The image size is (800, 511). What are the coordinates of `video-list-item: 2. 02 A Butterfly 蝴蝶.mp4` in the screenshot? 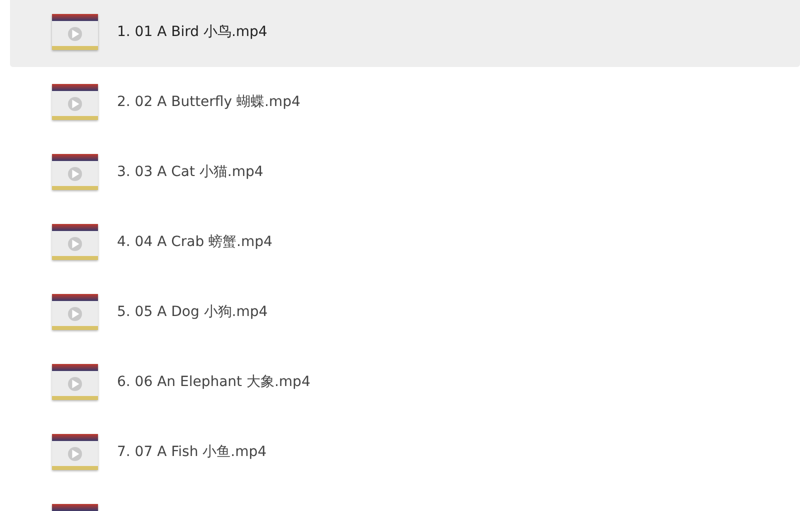 It's located at (405, 102).